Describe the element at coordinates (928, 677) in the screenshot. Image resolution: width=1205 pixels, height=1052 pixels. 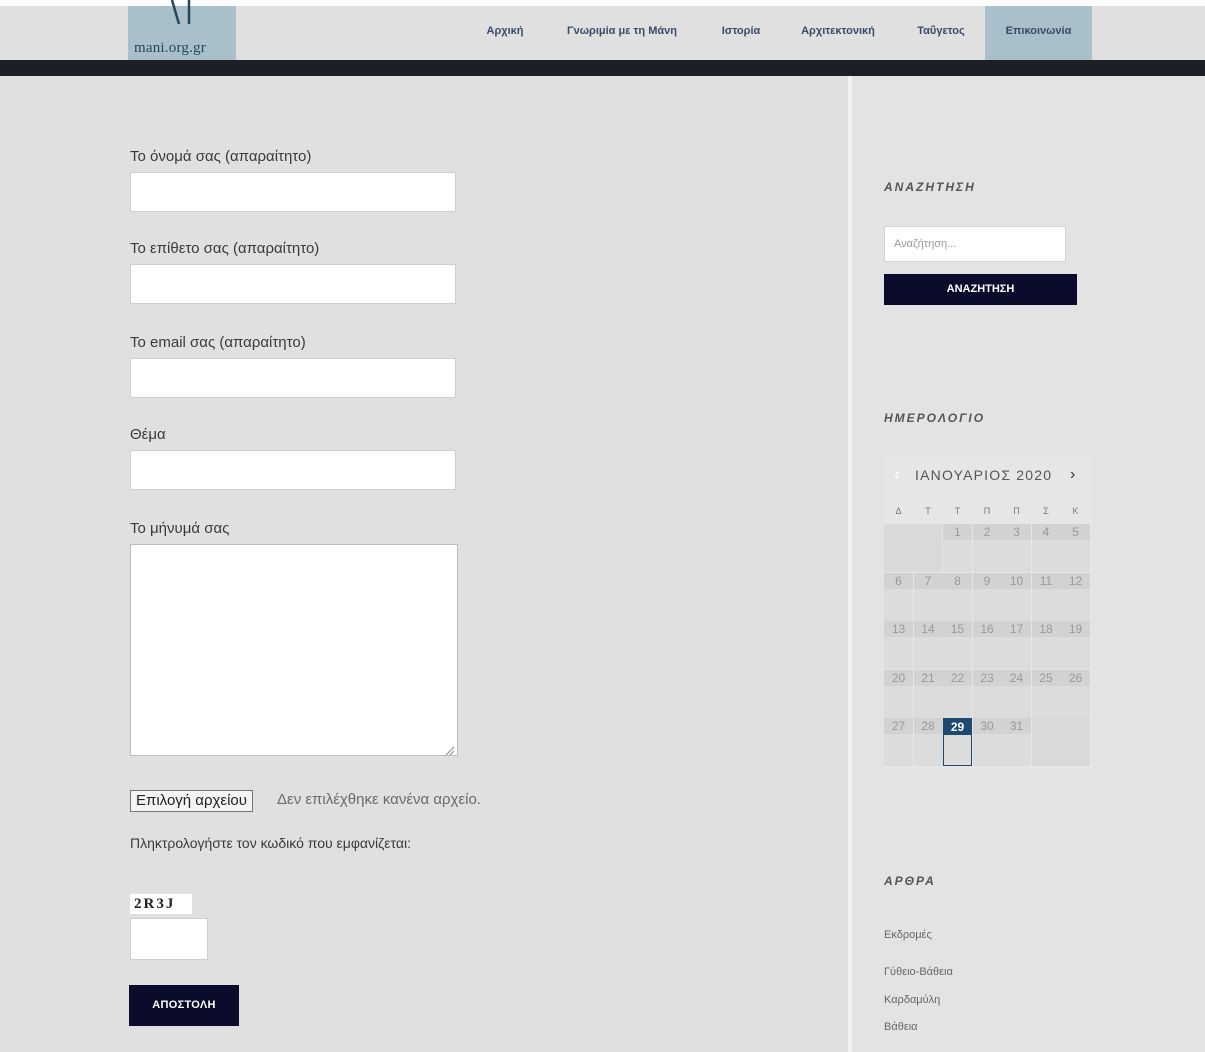
I see `calendar-day-number: 21` at that location.